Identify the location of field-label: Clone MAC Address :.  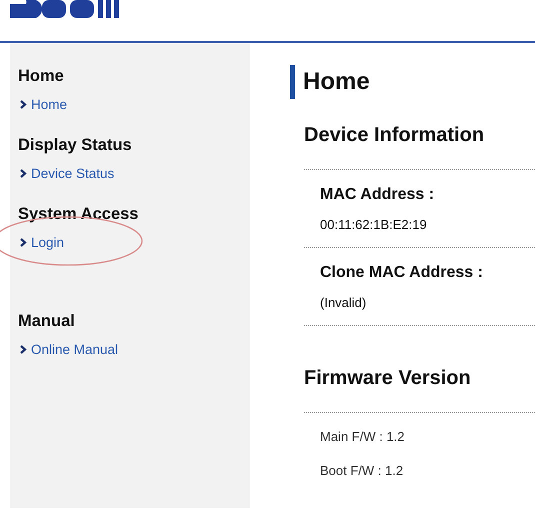
(402, 273).